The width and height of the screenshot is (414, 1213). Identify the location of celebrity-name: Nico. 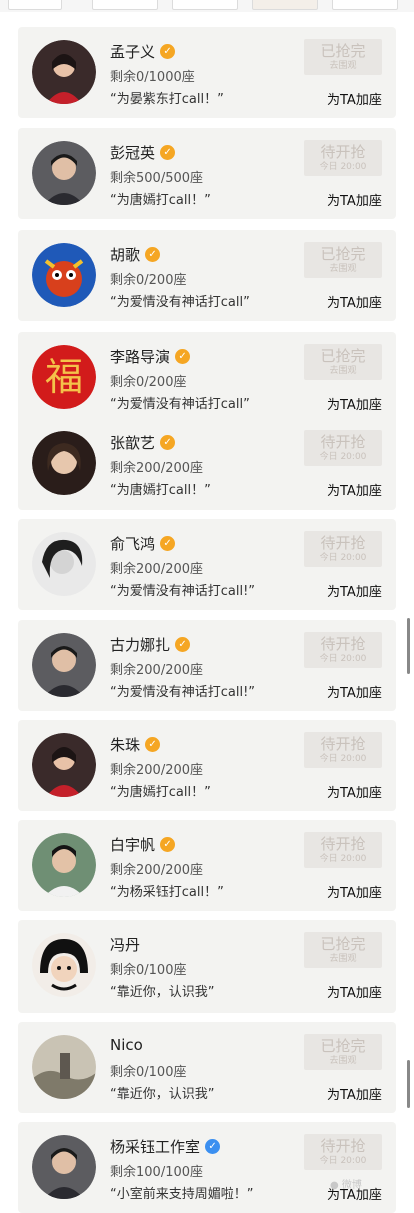
(126, 1045).